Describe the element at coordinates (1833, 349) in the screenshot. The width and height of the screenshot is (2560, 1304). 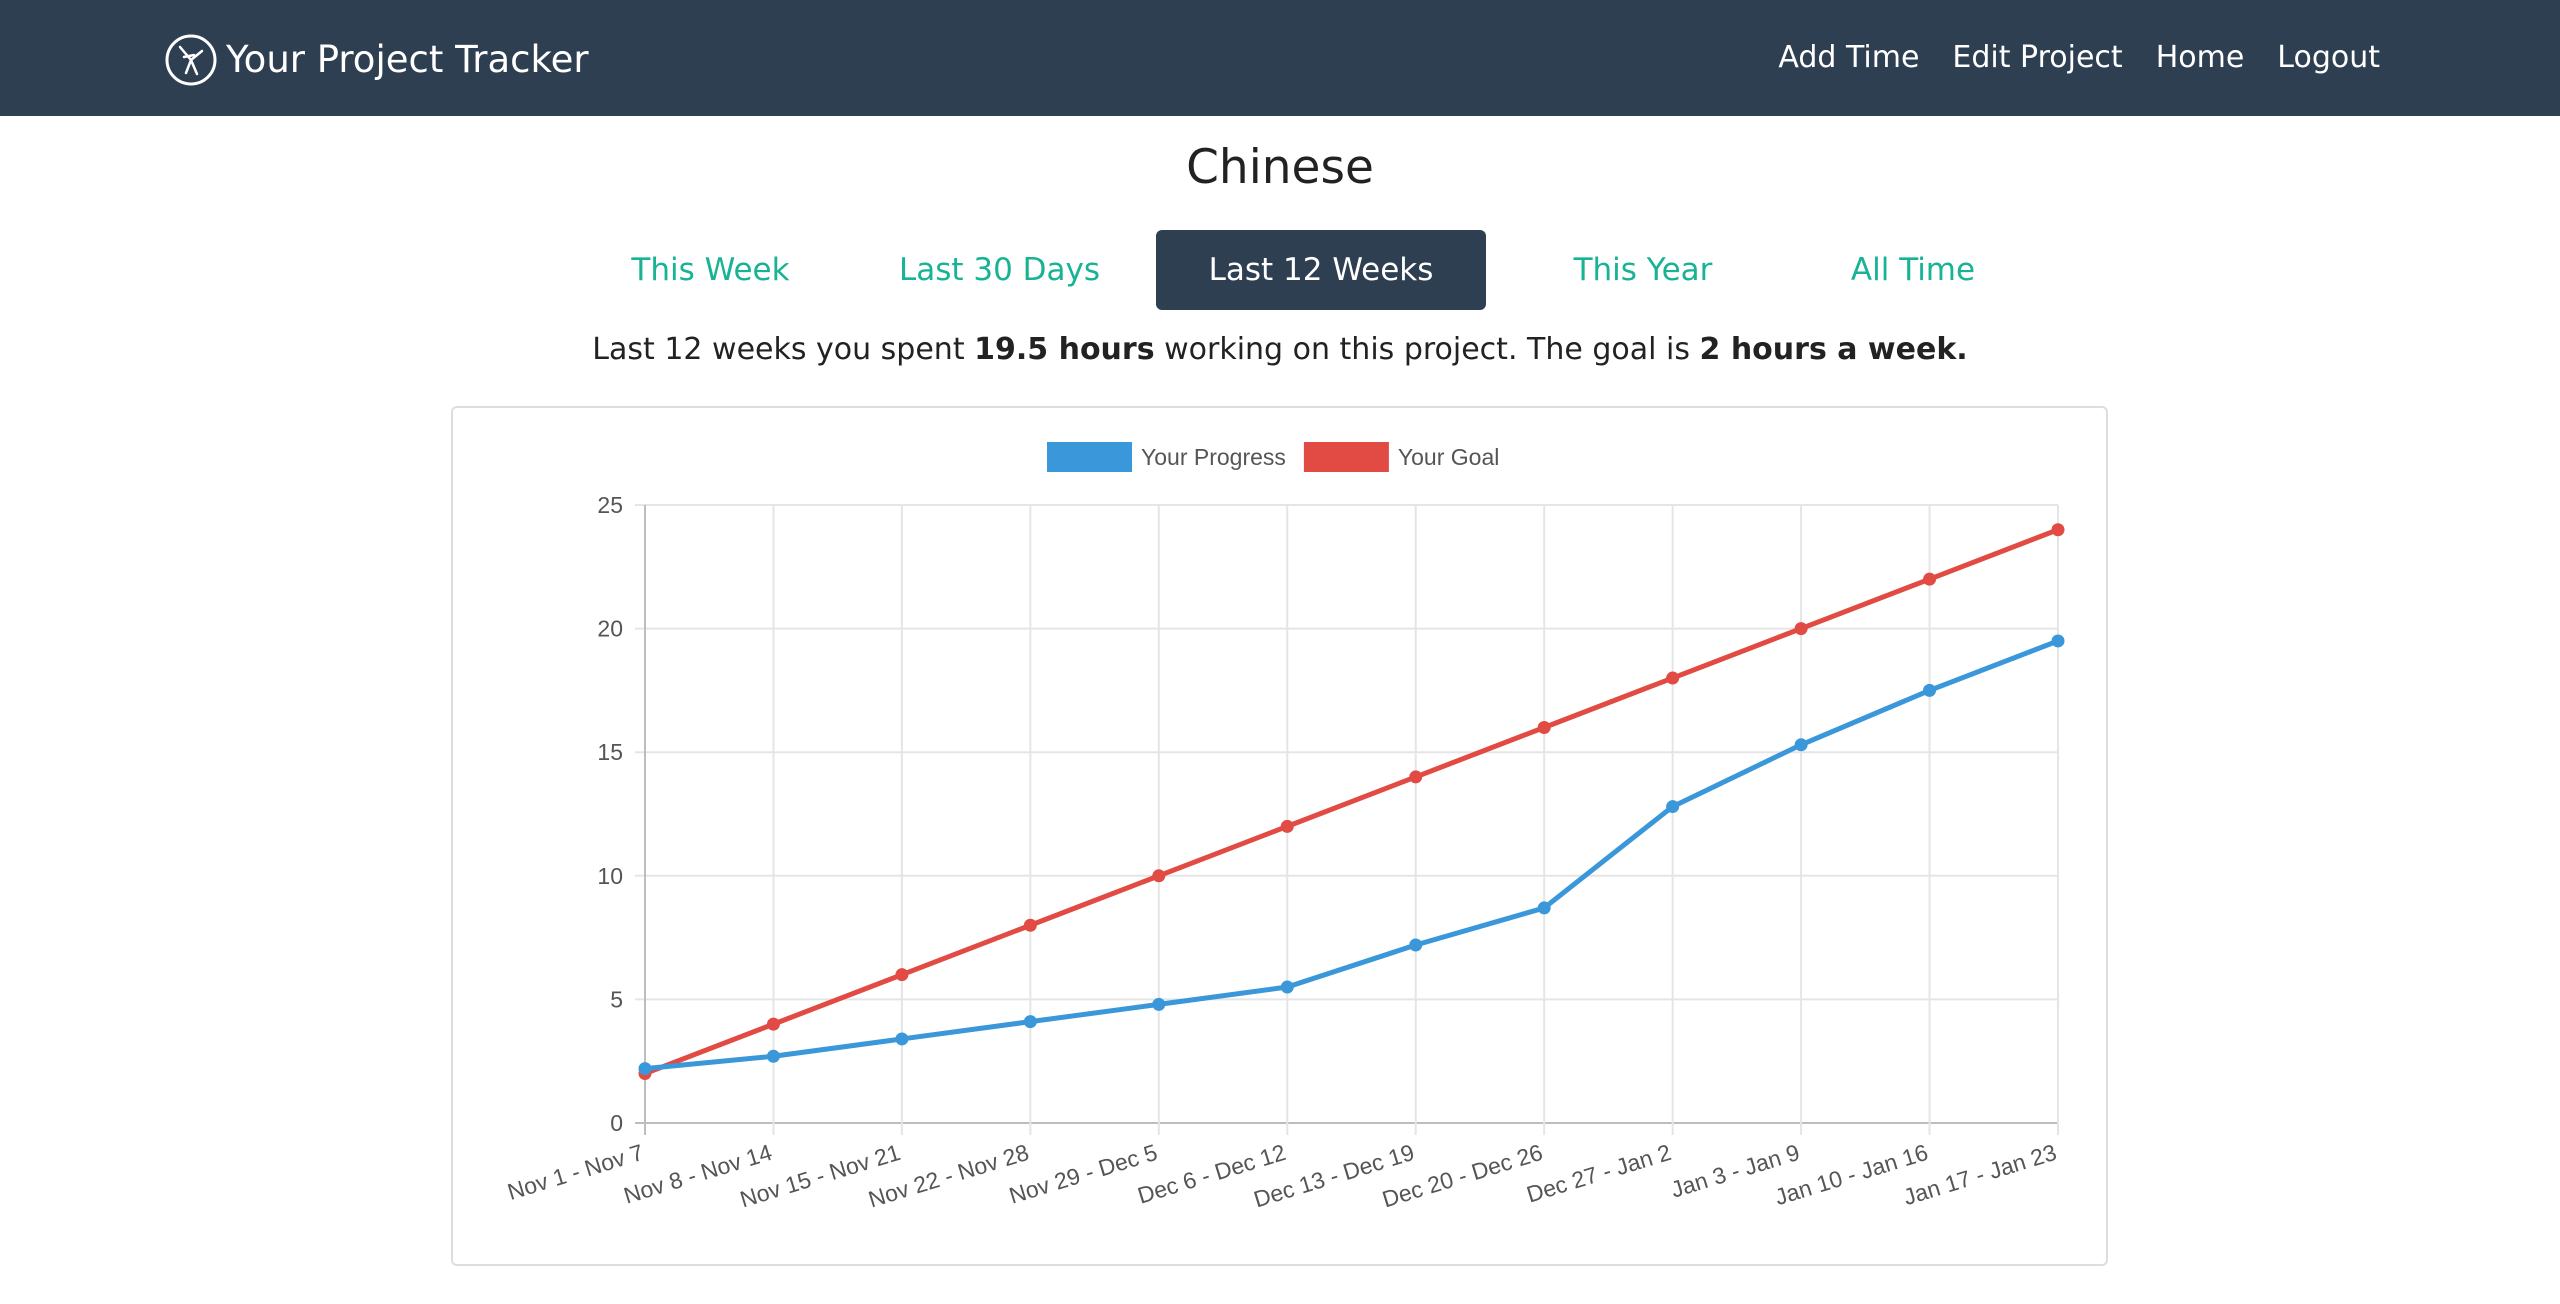
I see `summary-goal: 2 hours a week.` at that location.